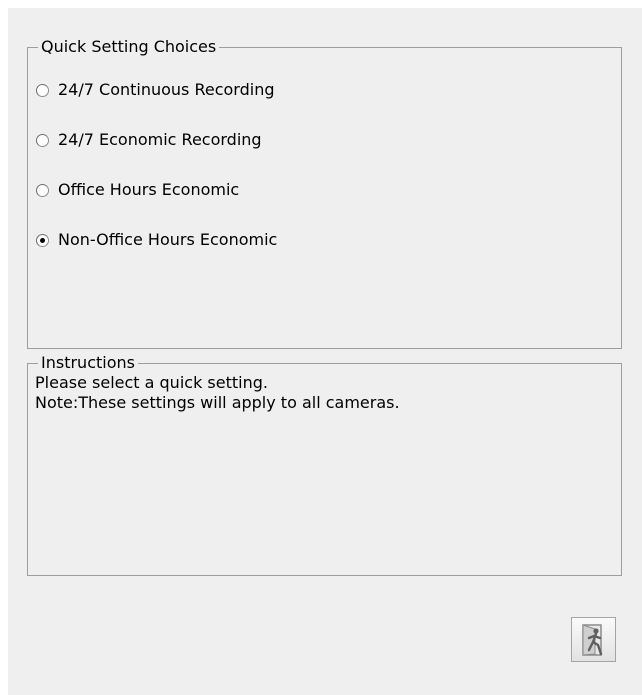  I want to click on option-continuous-recording: 24/7 Continuous Recording, so click(155, 90).